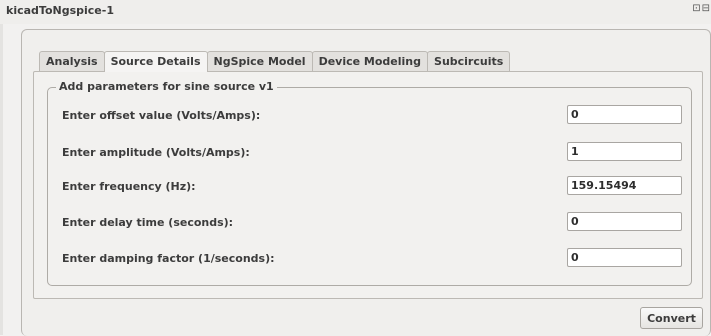 This screenshot has height=336, width=711. Describe the element at coordinates (161, 115) in the screenshot. I see `offset-label: Enter offset value (Volts/Amps):` at that location.